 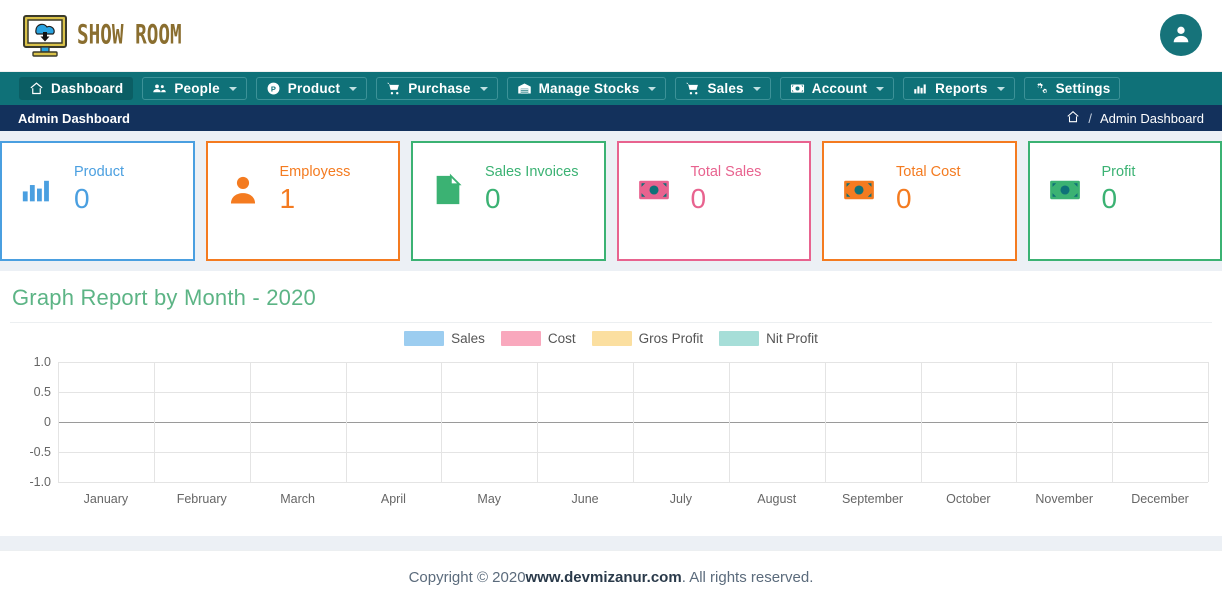 I want to click on chart-x-tick: August, so click(x=777, y=499).